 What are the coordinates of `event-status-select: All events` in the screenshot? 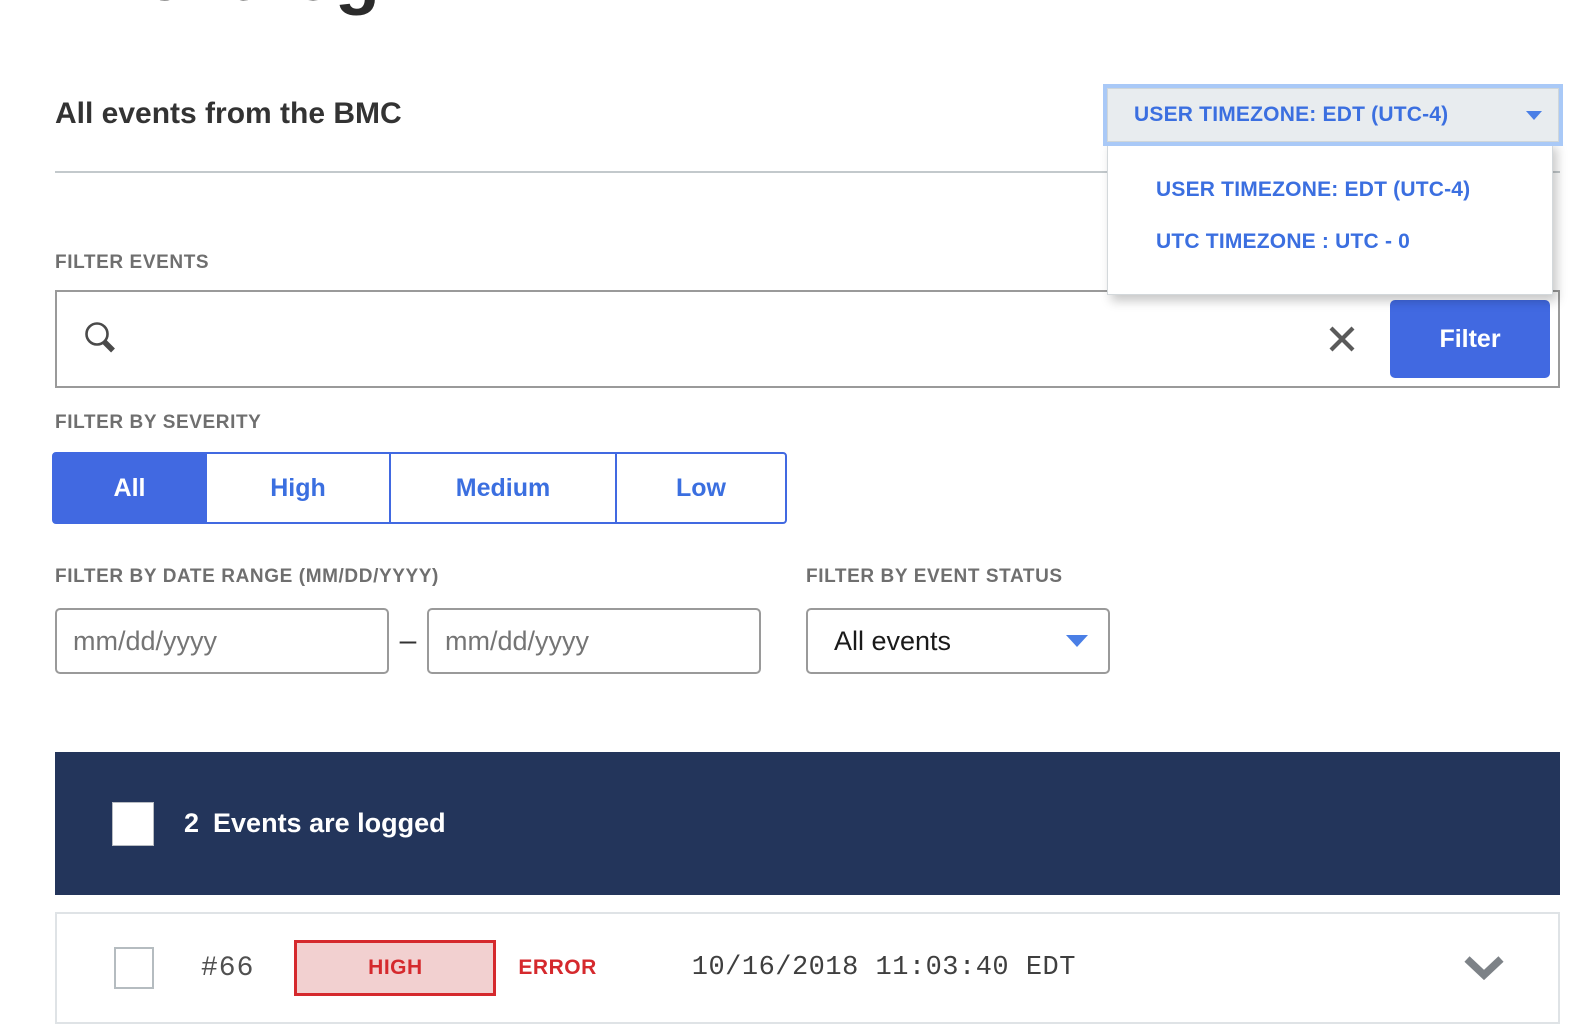 It's located at (958, 641).